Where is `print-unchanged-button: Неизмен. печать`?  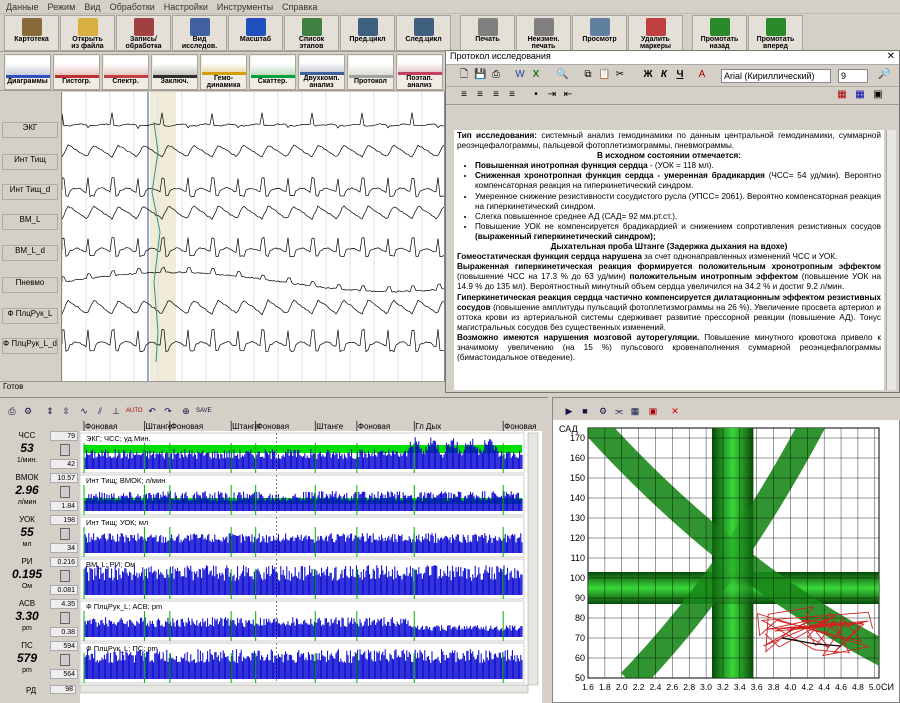
print-unchanged-button: Неизмен. печать is located at coordinates (543, 32).